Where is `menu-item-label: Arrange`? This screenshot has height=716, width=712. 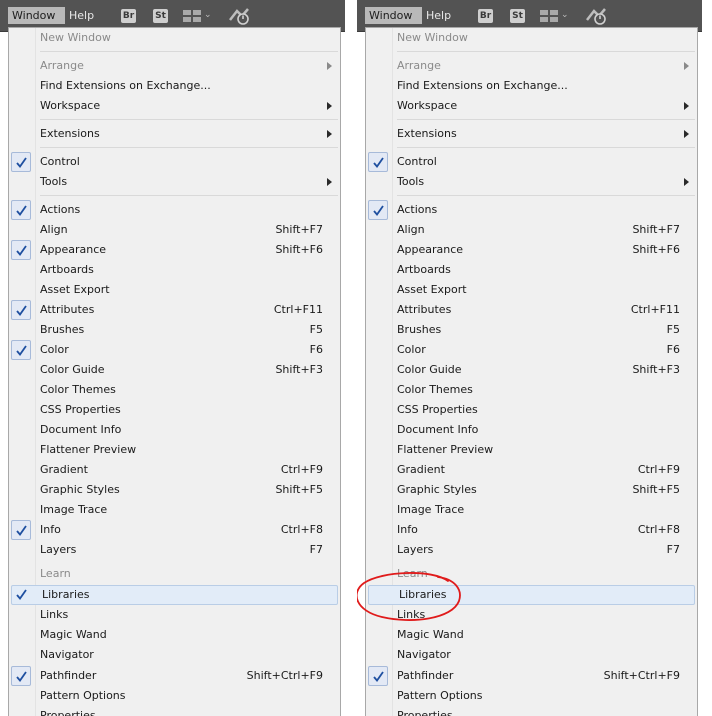
menu-item-label: Arrange is located at coordinates (62, 65).